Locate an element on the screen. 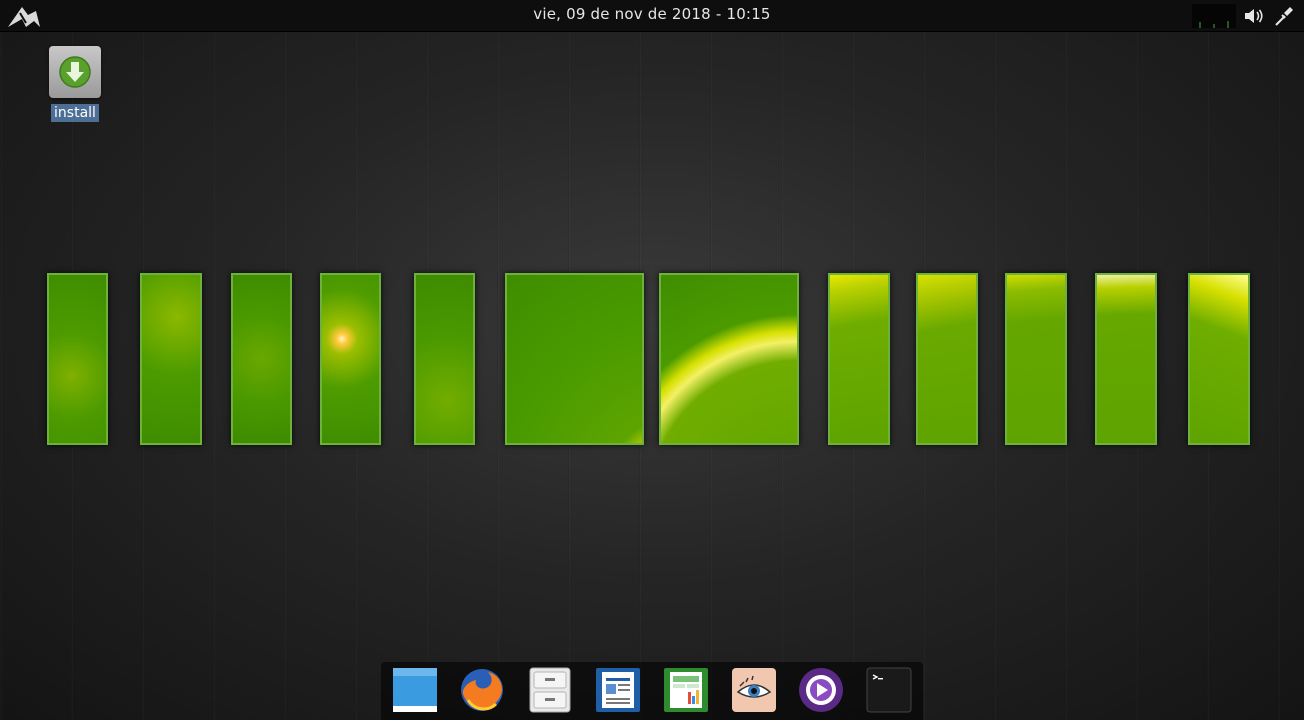 The width and height of the screenshot is (1304, 720). terminal-icon is located at coordinates (889, 690).